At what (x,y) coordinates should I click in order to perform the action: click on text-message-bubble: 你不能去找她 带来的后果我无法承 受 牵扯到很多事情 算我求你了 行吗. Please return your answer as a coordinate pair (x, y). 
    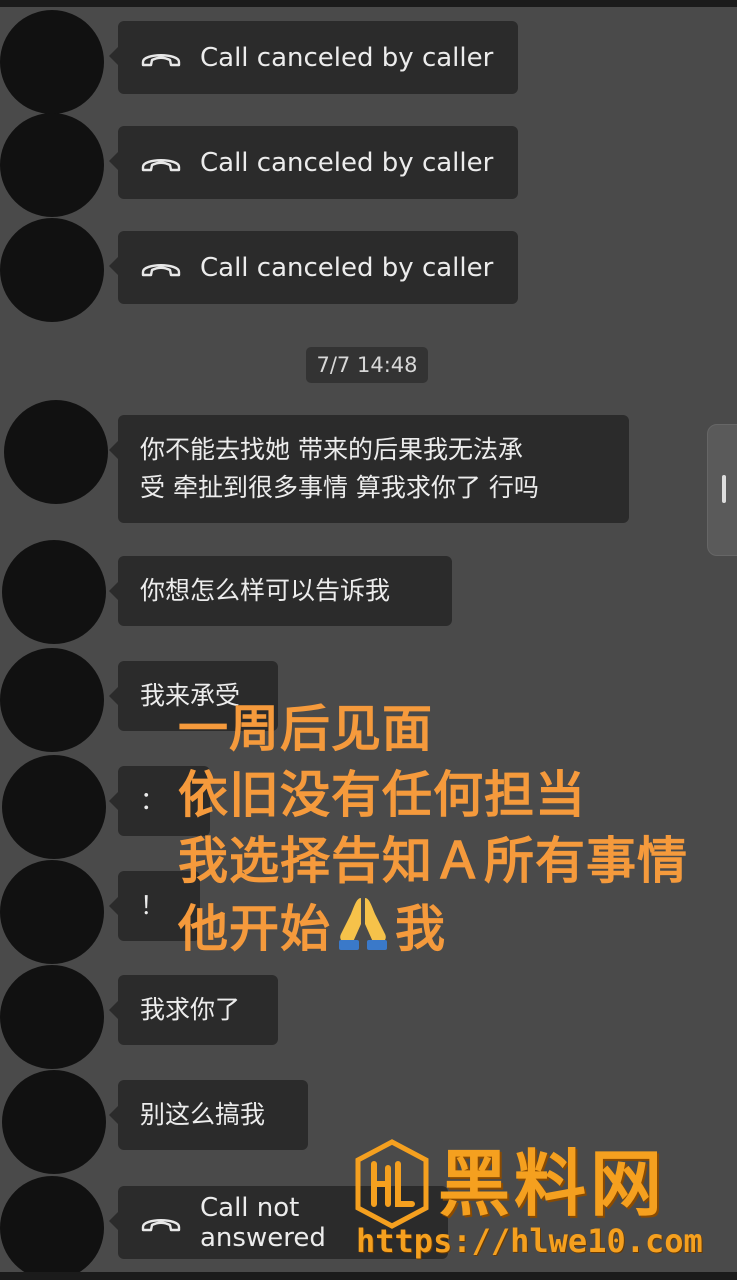
    Looking at the image, I should click on (369, 469).